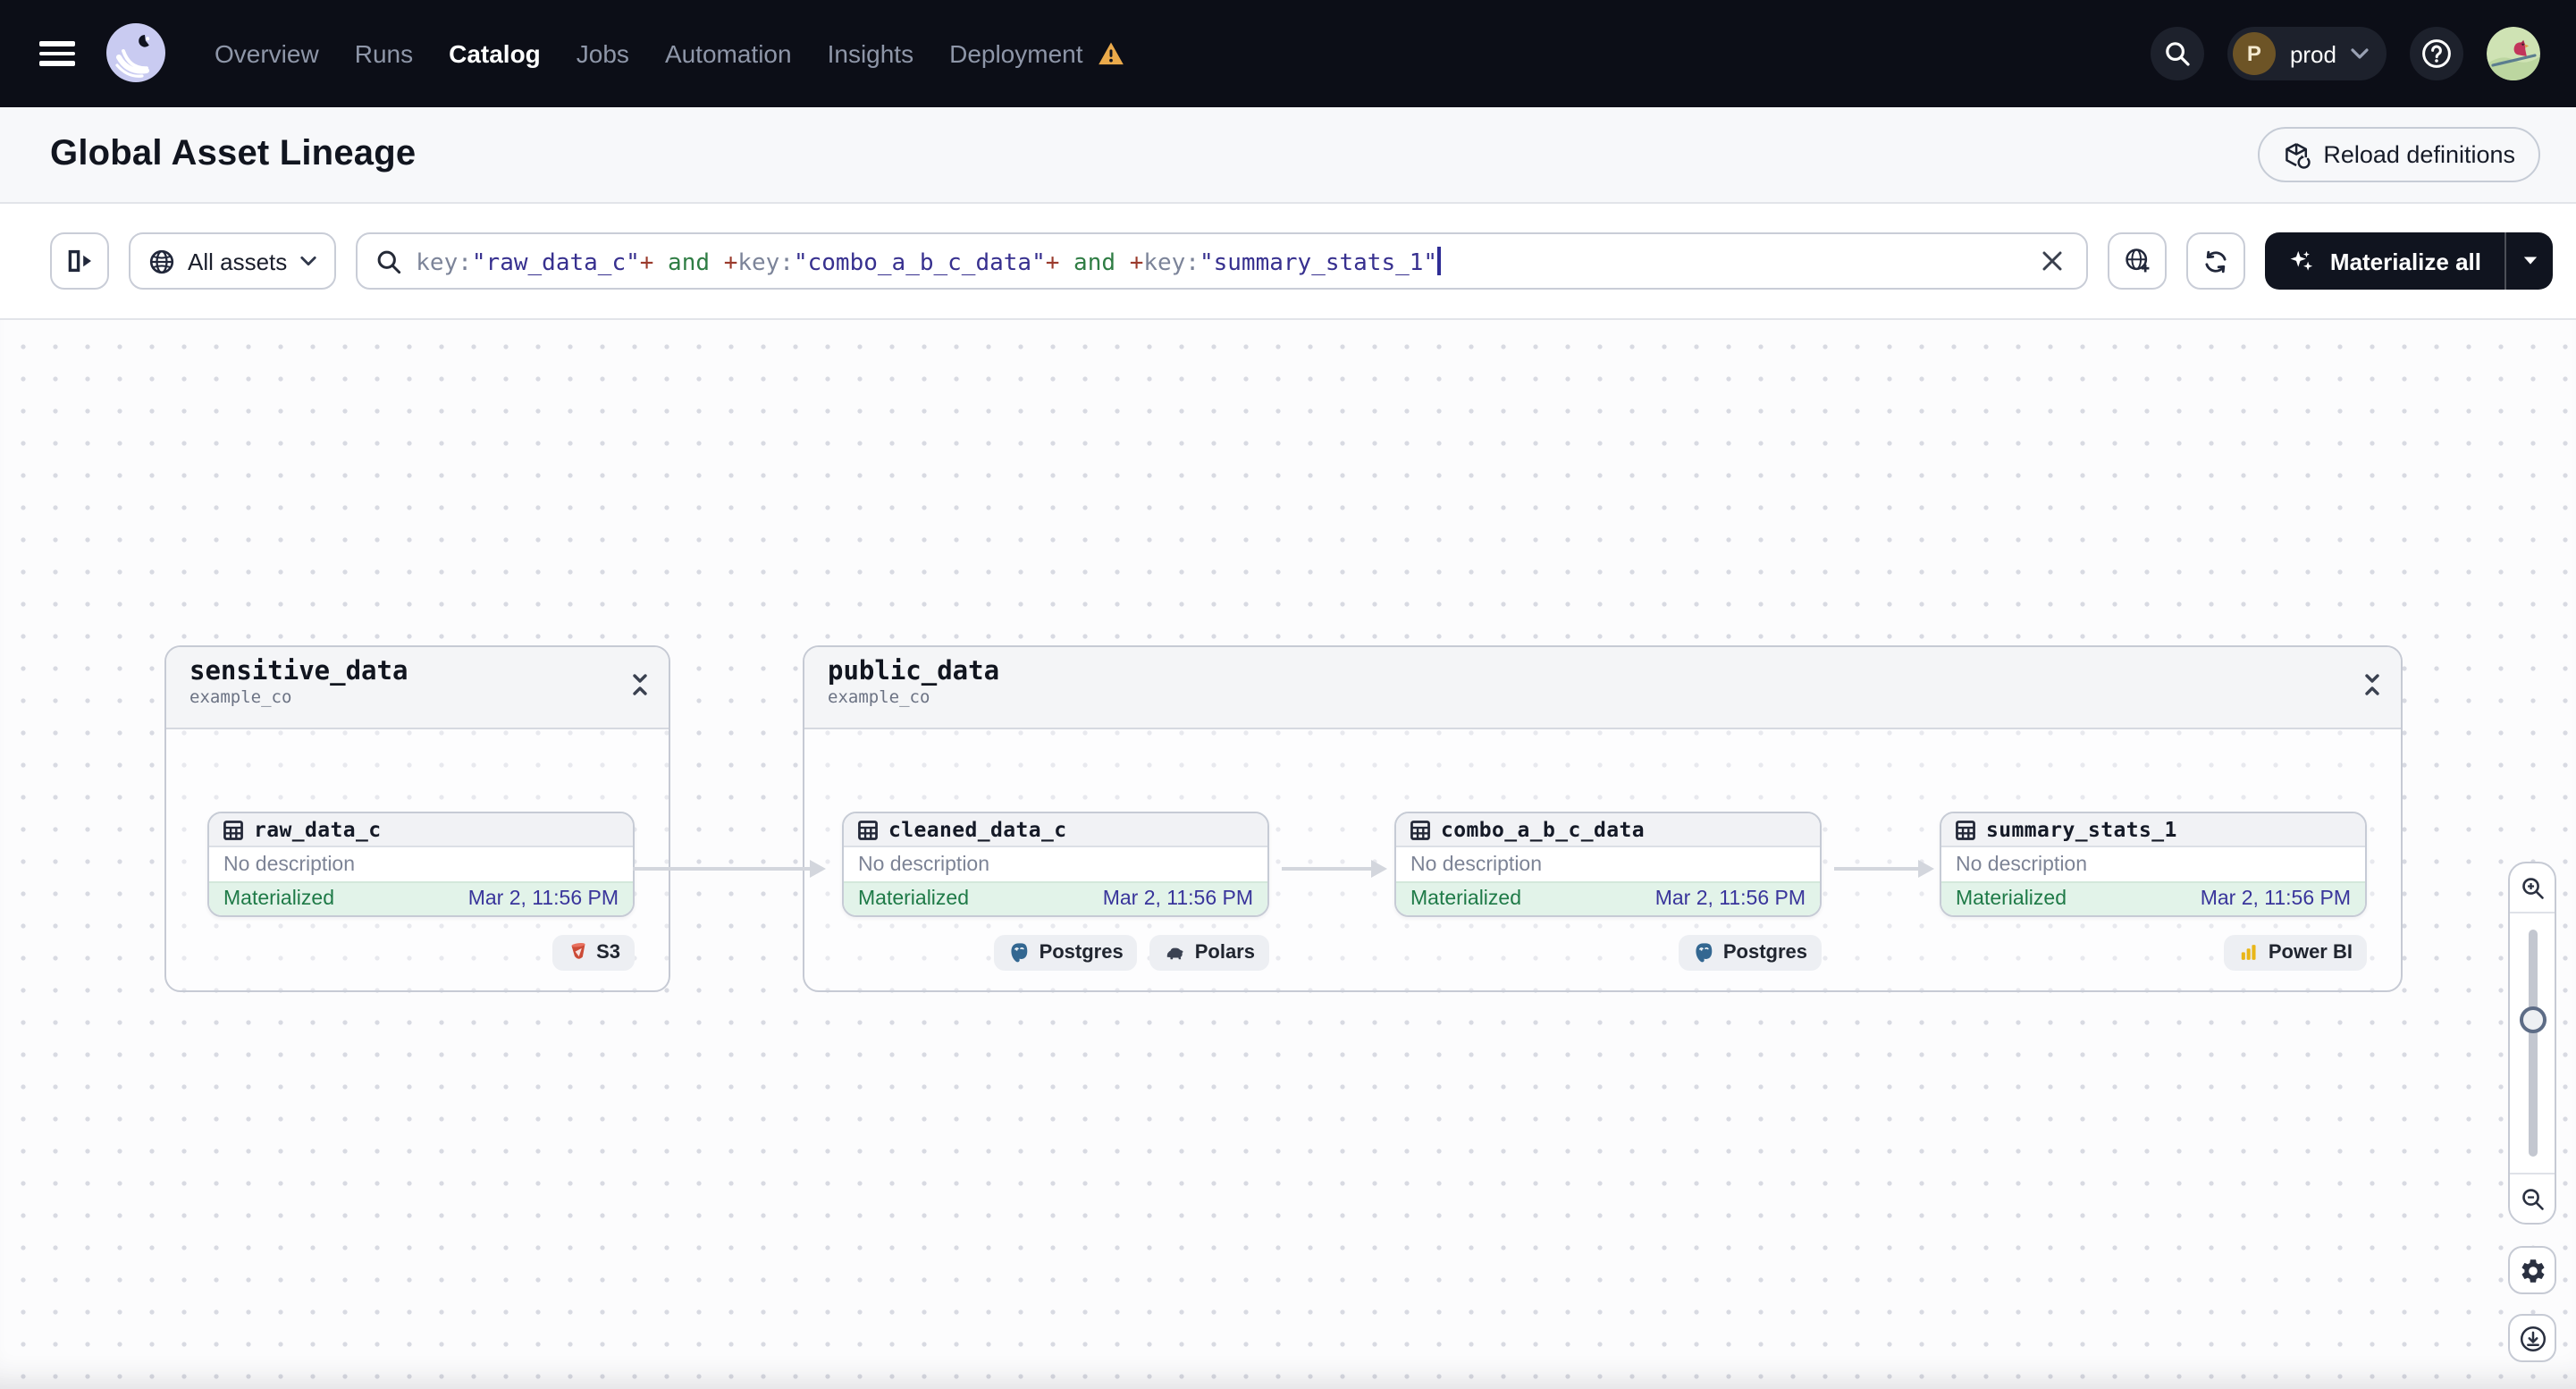  What do you see at coordinates (2153, 953) in the screenshot?
I see `asset-tags-summary-stats-1: Power BI` at bounding box center [2153, 953].